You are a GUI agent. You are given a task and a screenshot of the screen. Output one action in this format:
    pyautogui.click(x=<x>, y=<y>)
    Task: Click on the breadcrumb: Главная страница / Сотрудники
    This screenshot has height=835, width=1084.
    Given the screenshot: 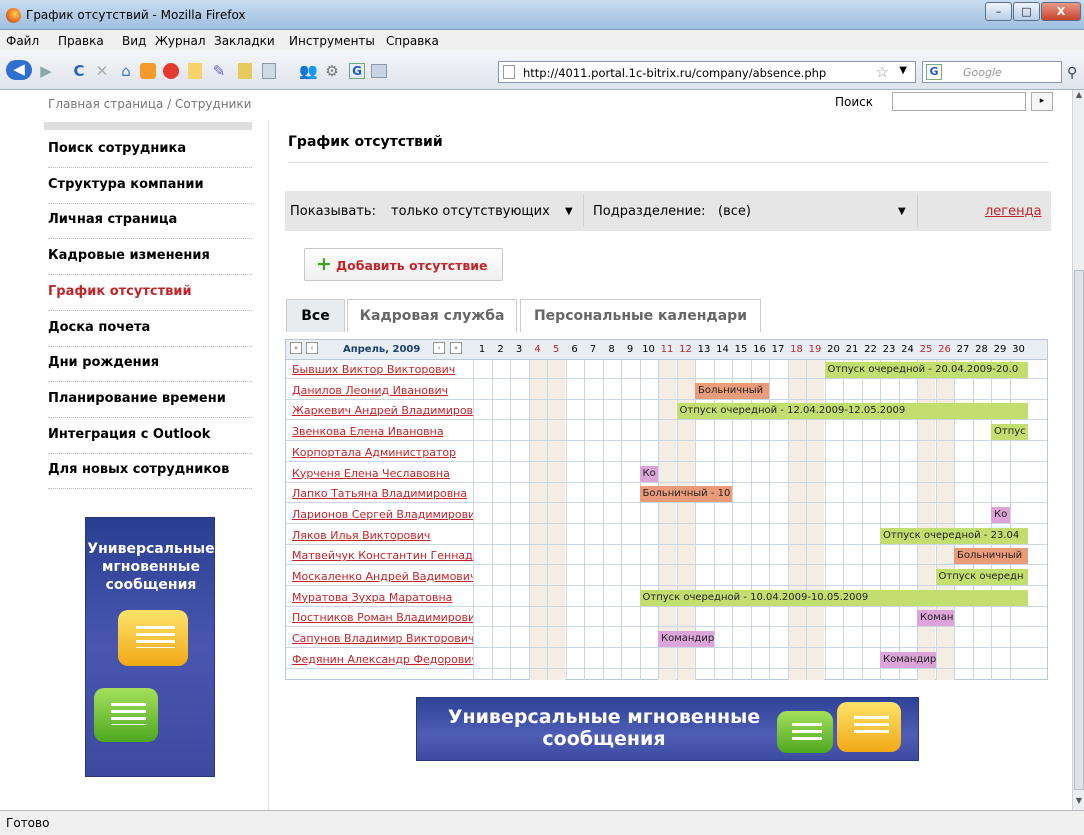 What is the action you would take?
    pyautogui.click(x=149, y=104)
    